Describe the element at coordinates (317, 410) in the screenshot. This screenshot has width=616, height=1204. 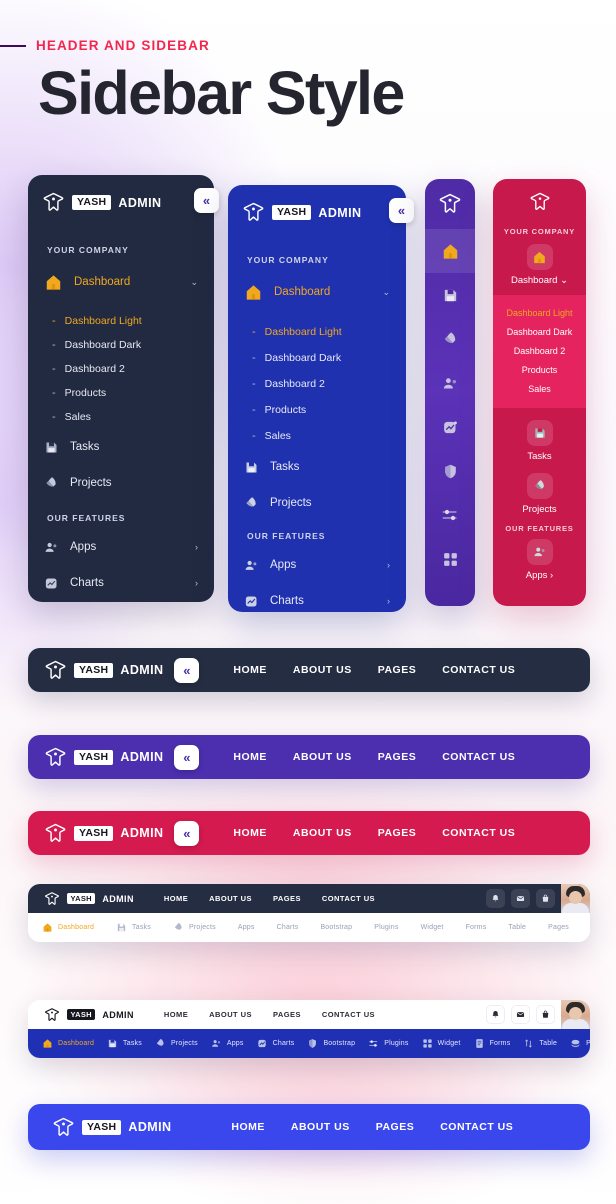
I see `sidebar-blue-subitem-products: - Products` at that location.